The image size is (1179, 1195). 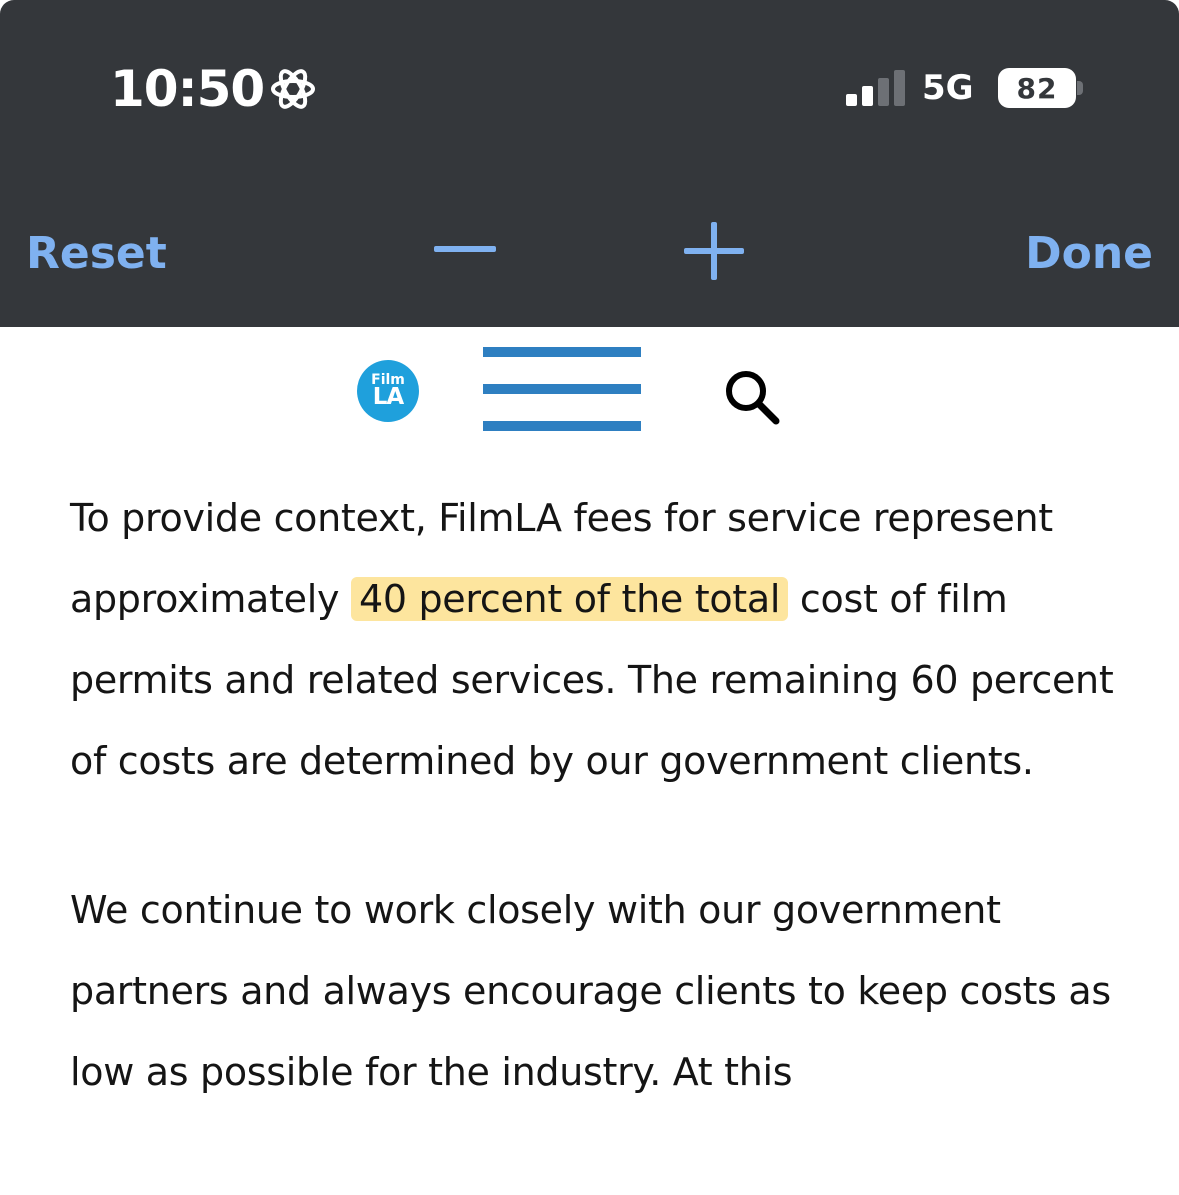 What do you see at coordinates (293, 89) in the screenshot?
I see `focus-mode-icon` at bounding box center [293, 89].